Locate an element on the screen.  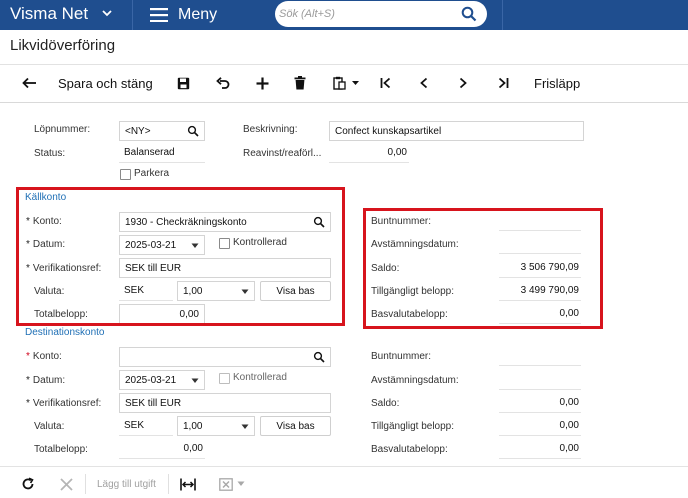
add-icon is located at coordinates (262, 83).